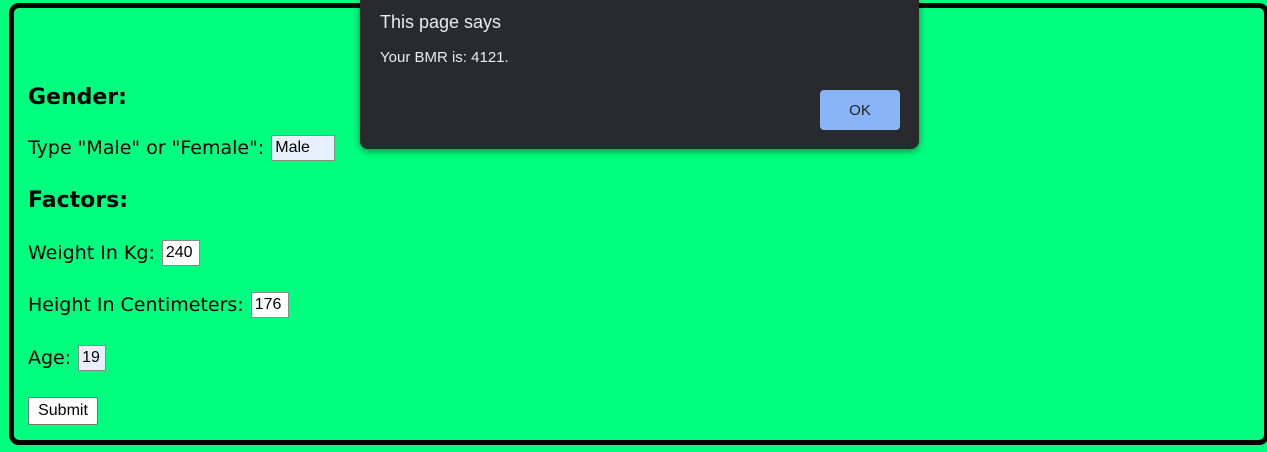 This screenshot has width=1267, height=452. What do you see at coordinates (78, 200) in the screenshot?
I see `factors-heading: Factors:` at bounding box center [78, 200].